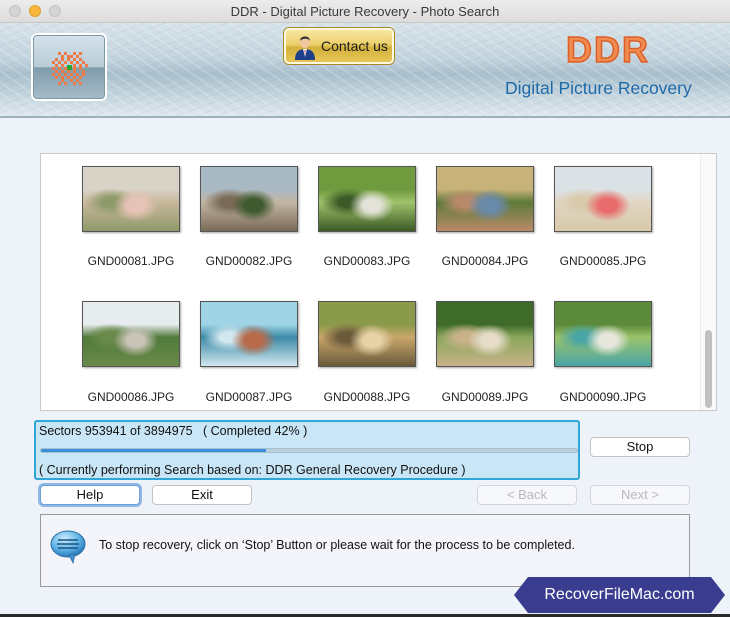 Image resolution: width=730 pixels, height=617 pixels. I want to click on photo-item: GND00083.JPG, so click(367, 218).